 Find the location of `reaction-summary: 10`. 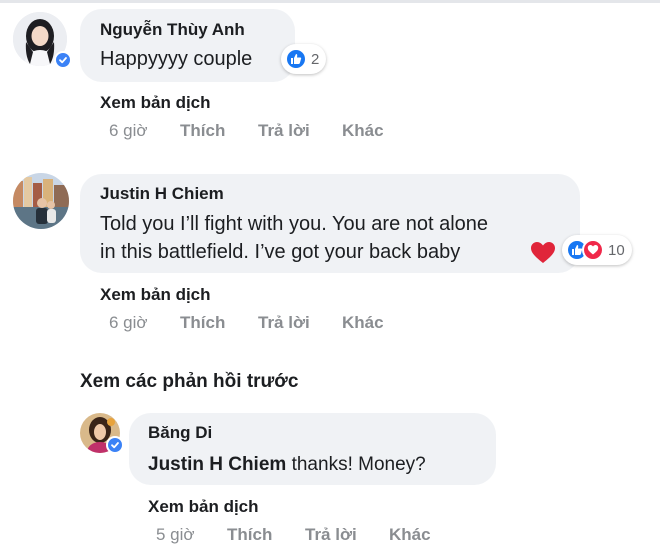

reaction-summary: 10 is located at coordinates (597, 250).